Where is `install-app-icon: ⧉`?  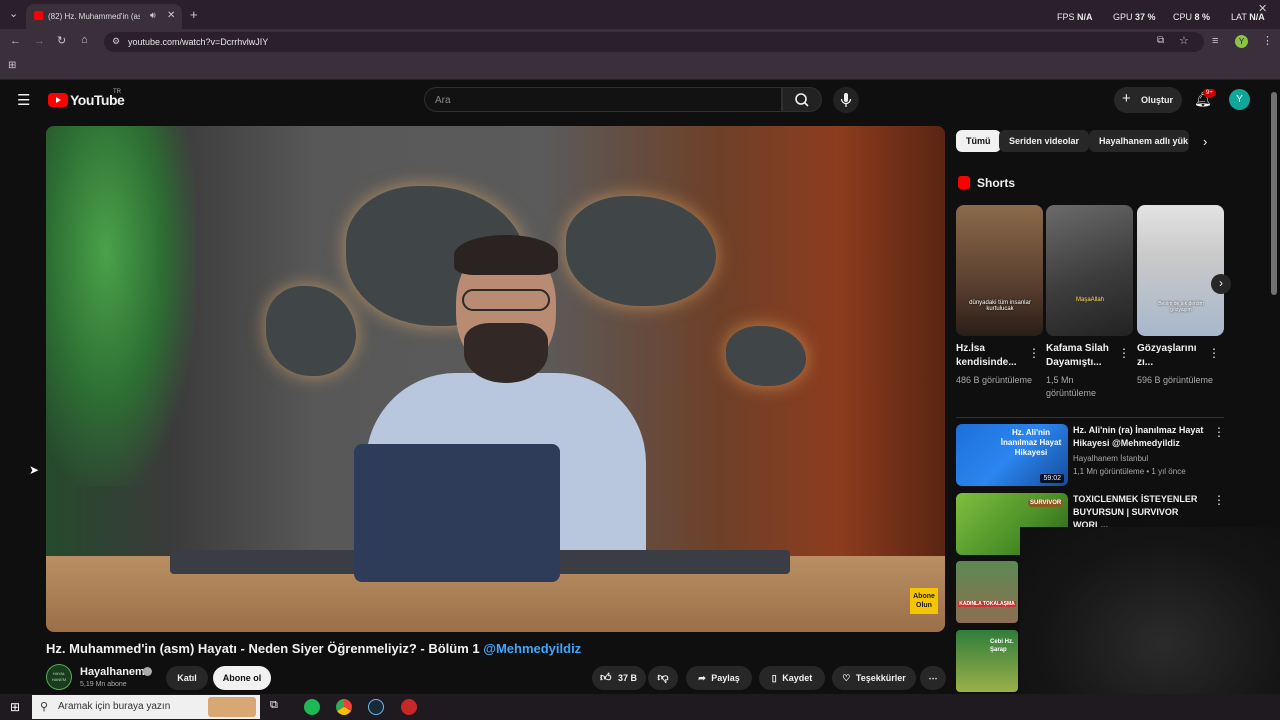
install-app-icon: ⧉ is located at coordinates (1160, 40).